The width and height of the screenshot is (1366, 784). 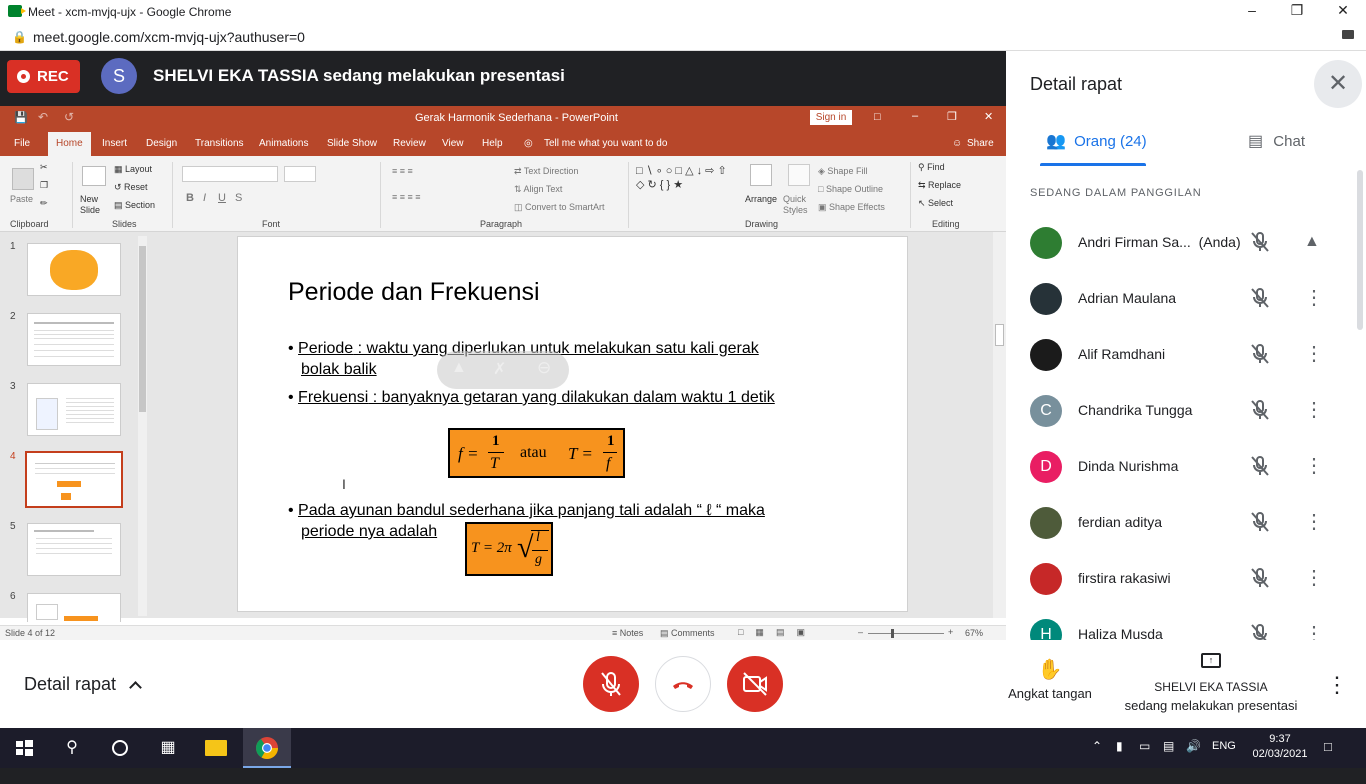 What do you see at coordinates (1097, 746) in the screenshot?
I see `tray-chevron-icon: ⌃` at bounding box center [1097, 746].